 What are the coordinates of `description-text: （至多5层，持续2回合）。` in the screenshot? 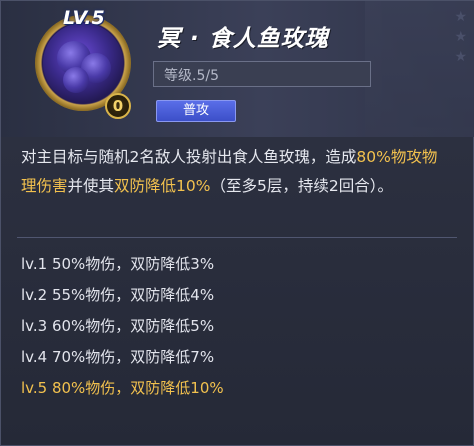 It's located at (301, 186).